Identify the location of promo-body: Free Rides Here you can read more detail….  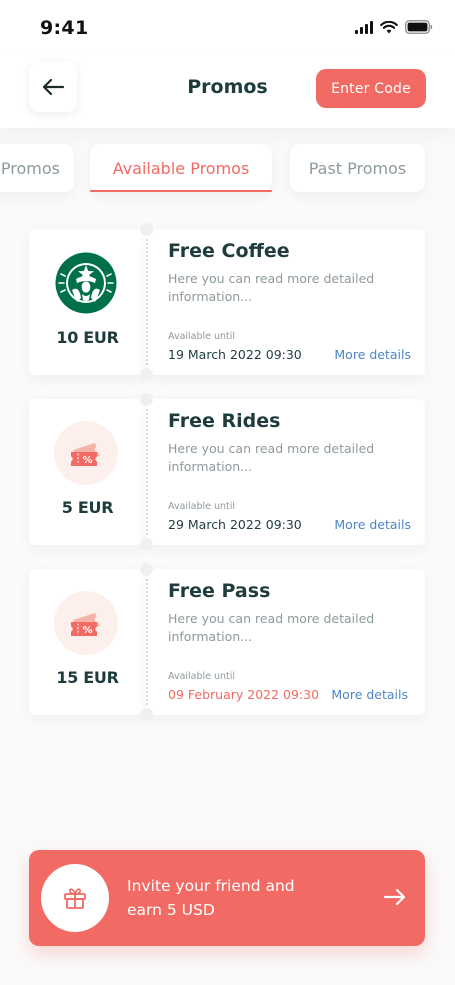
(285, 472).